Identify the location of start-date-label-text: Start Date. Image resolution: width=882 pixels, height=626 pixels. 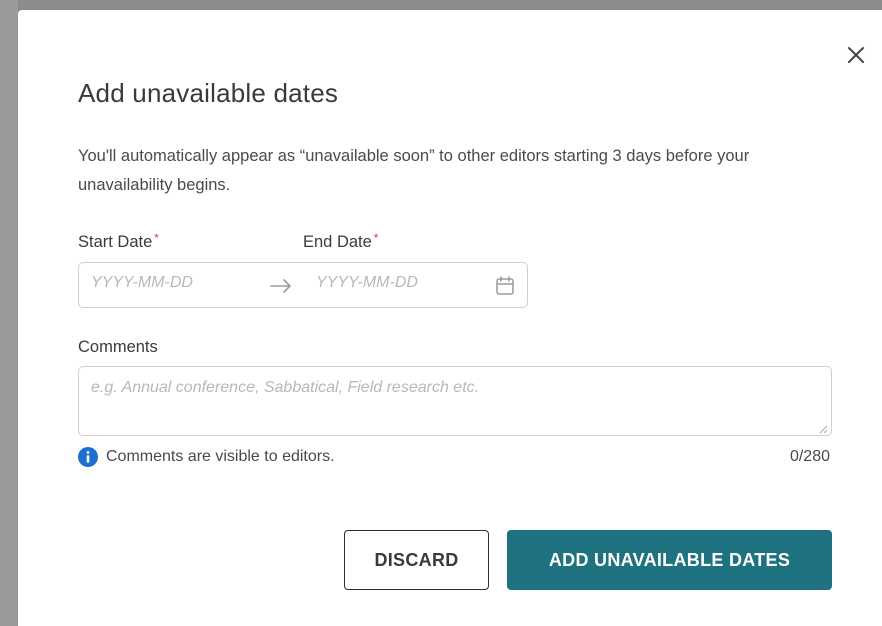
(115, 242).